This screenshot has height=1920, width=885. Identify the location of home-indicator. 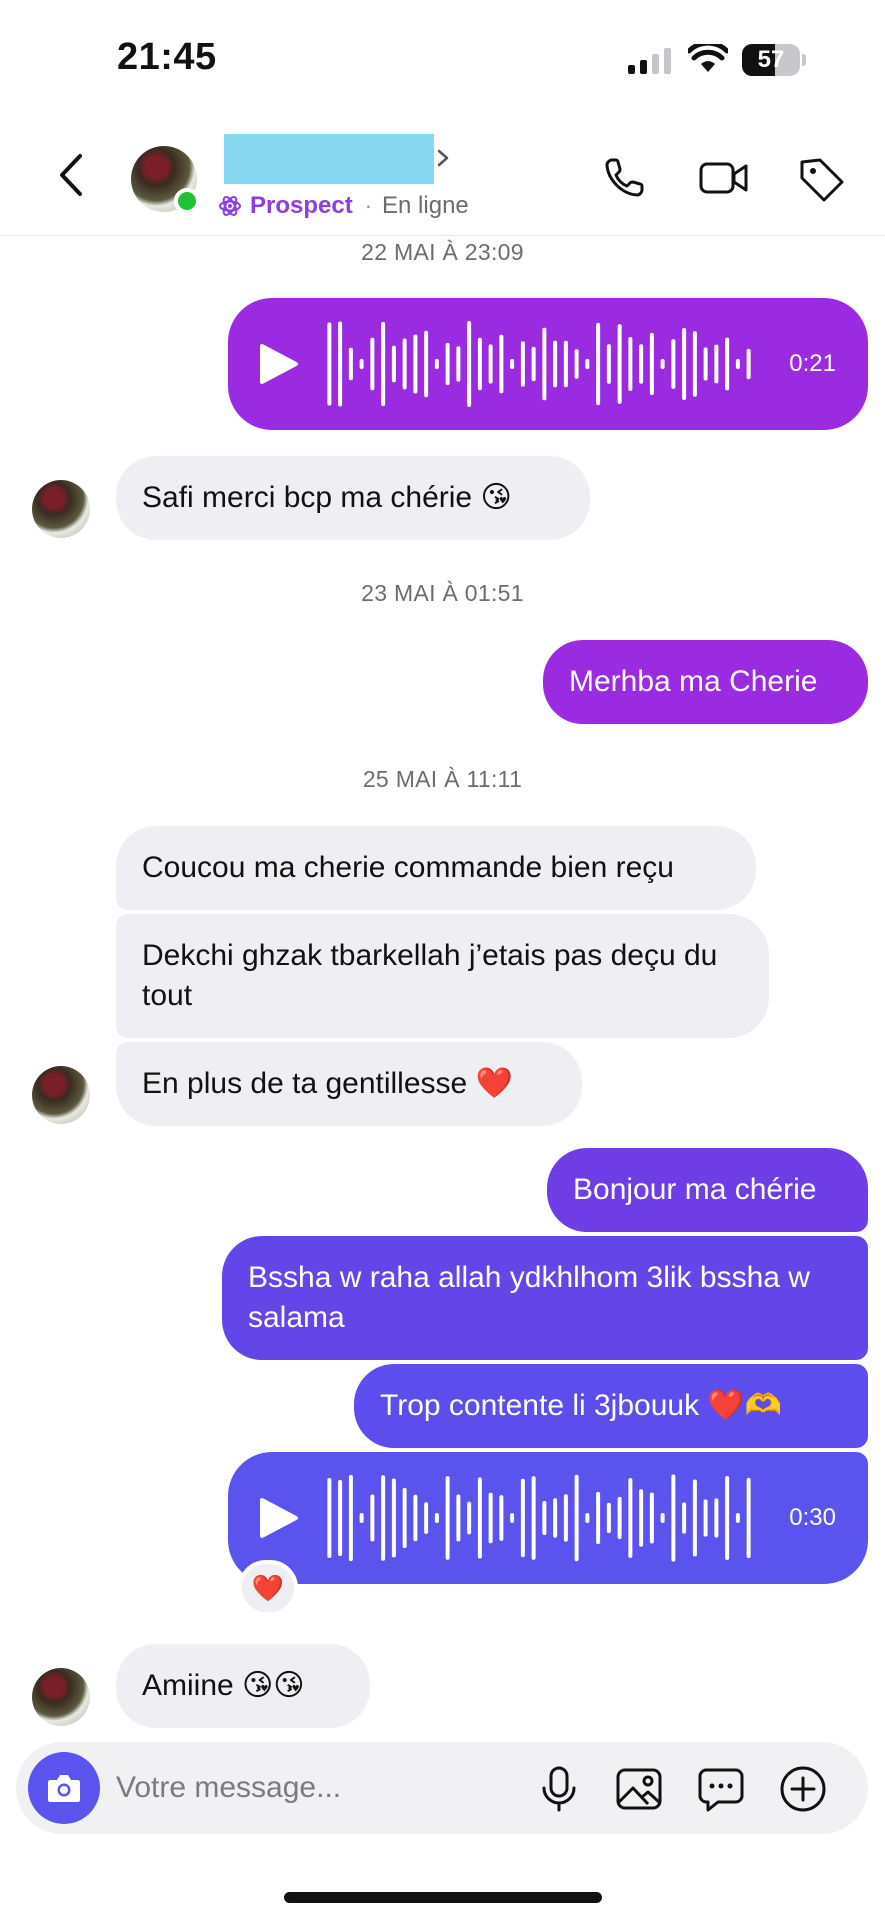
(443, 1897).